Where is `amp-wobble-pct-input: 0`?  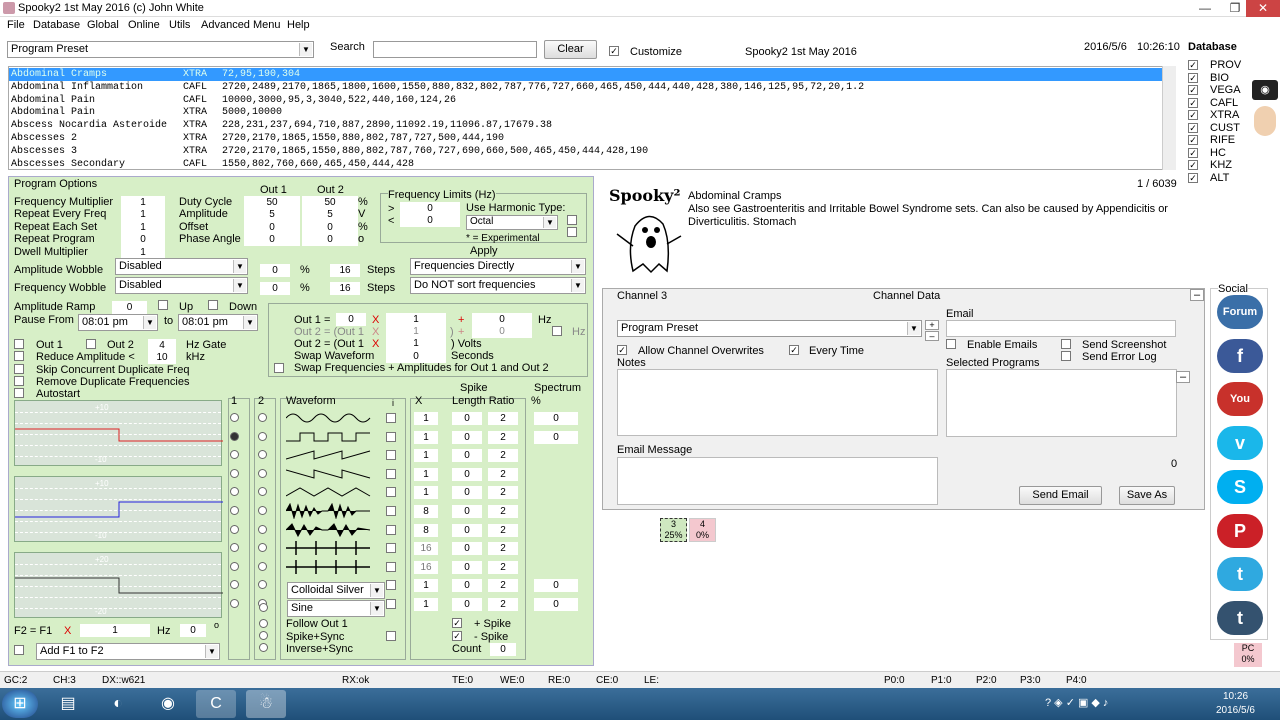 amp-wobble-pct-input: 0 is located at coordinates (275, 270).